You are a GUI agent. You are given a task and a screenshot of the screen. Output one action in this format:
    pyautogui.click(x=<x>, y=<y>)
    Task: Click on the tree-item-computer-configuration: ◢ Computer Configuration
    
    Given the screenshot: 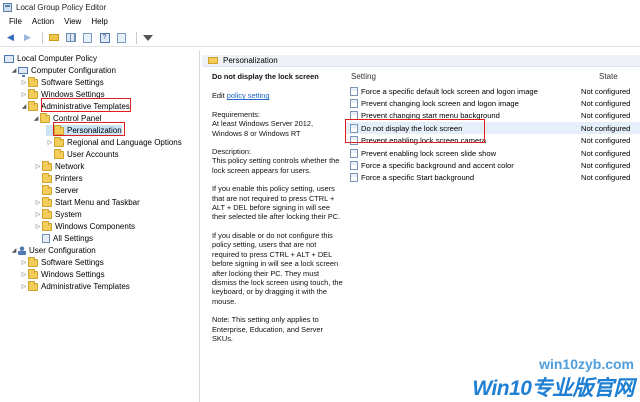 What is the action you would take?
    pyautogui.click(x=63, y=71)
    